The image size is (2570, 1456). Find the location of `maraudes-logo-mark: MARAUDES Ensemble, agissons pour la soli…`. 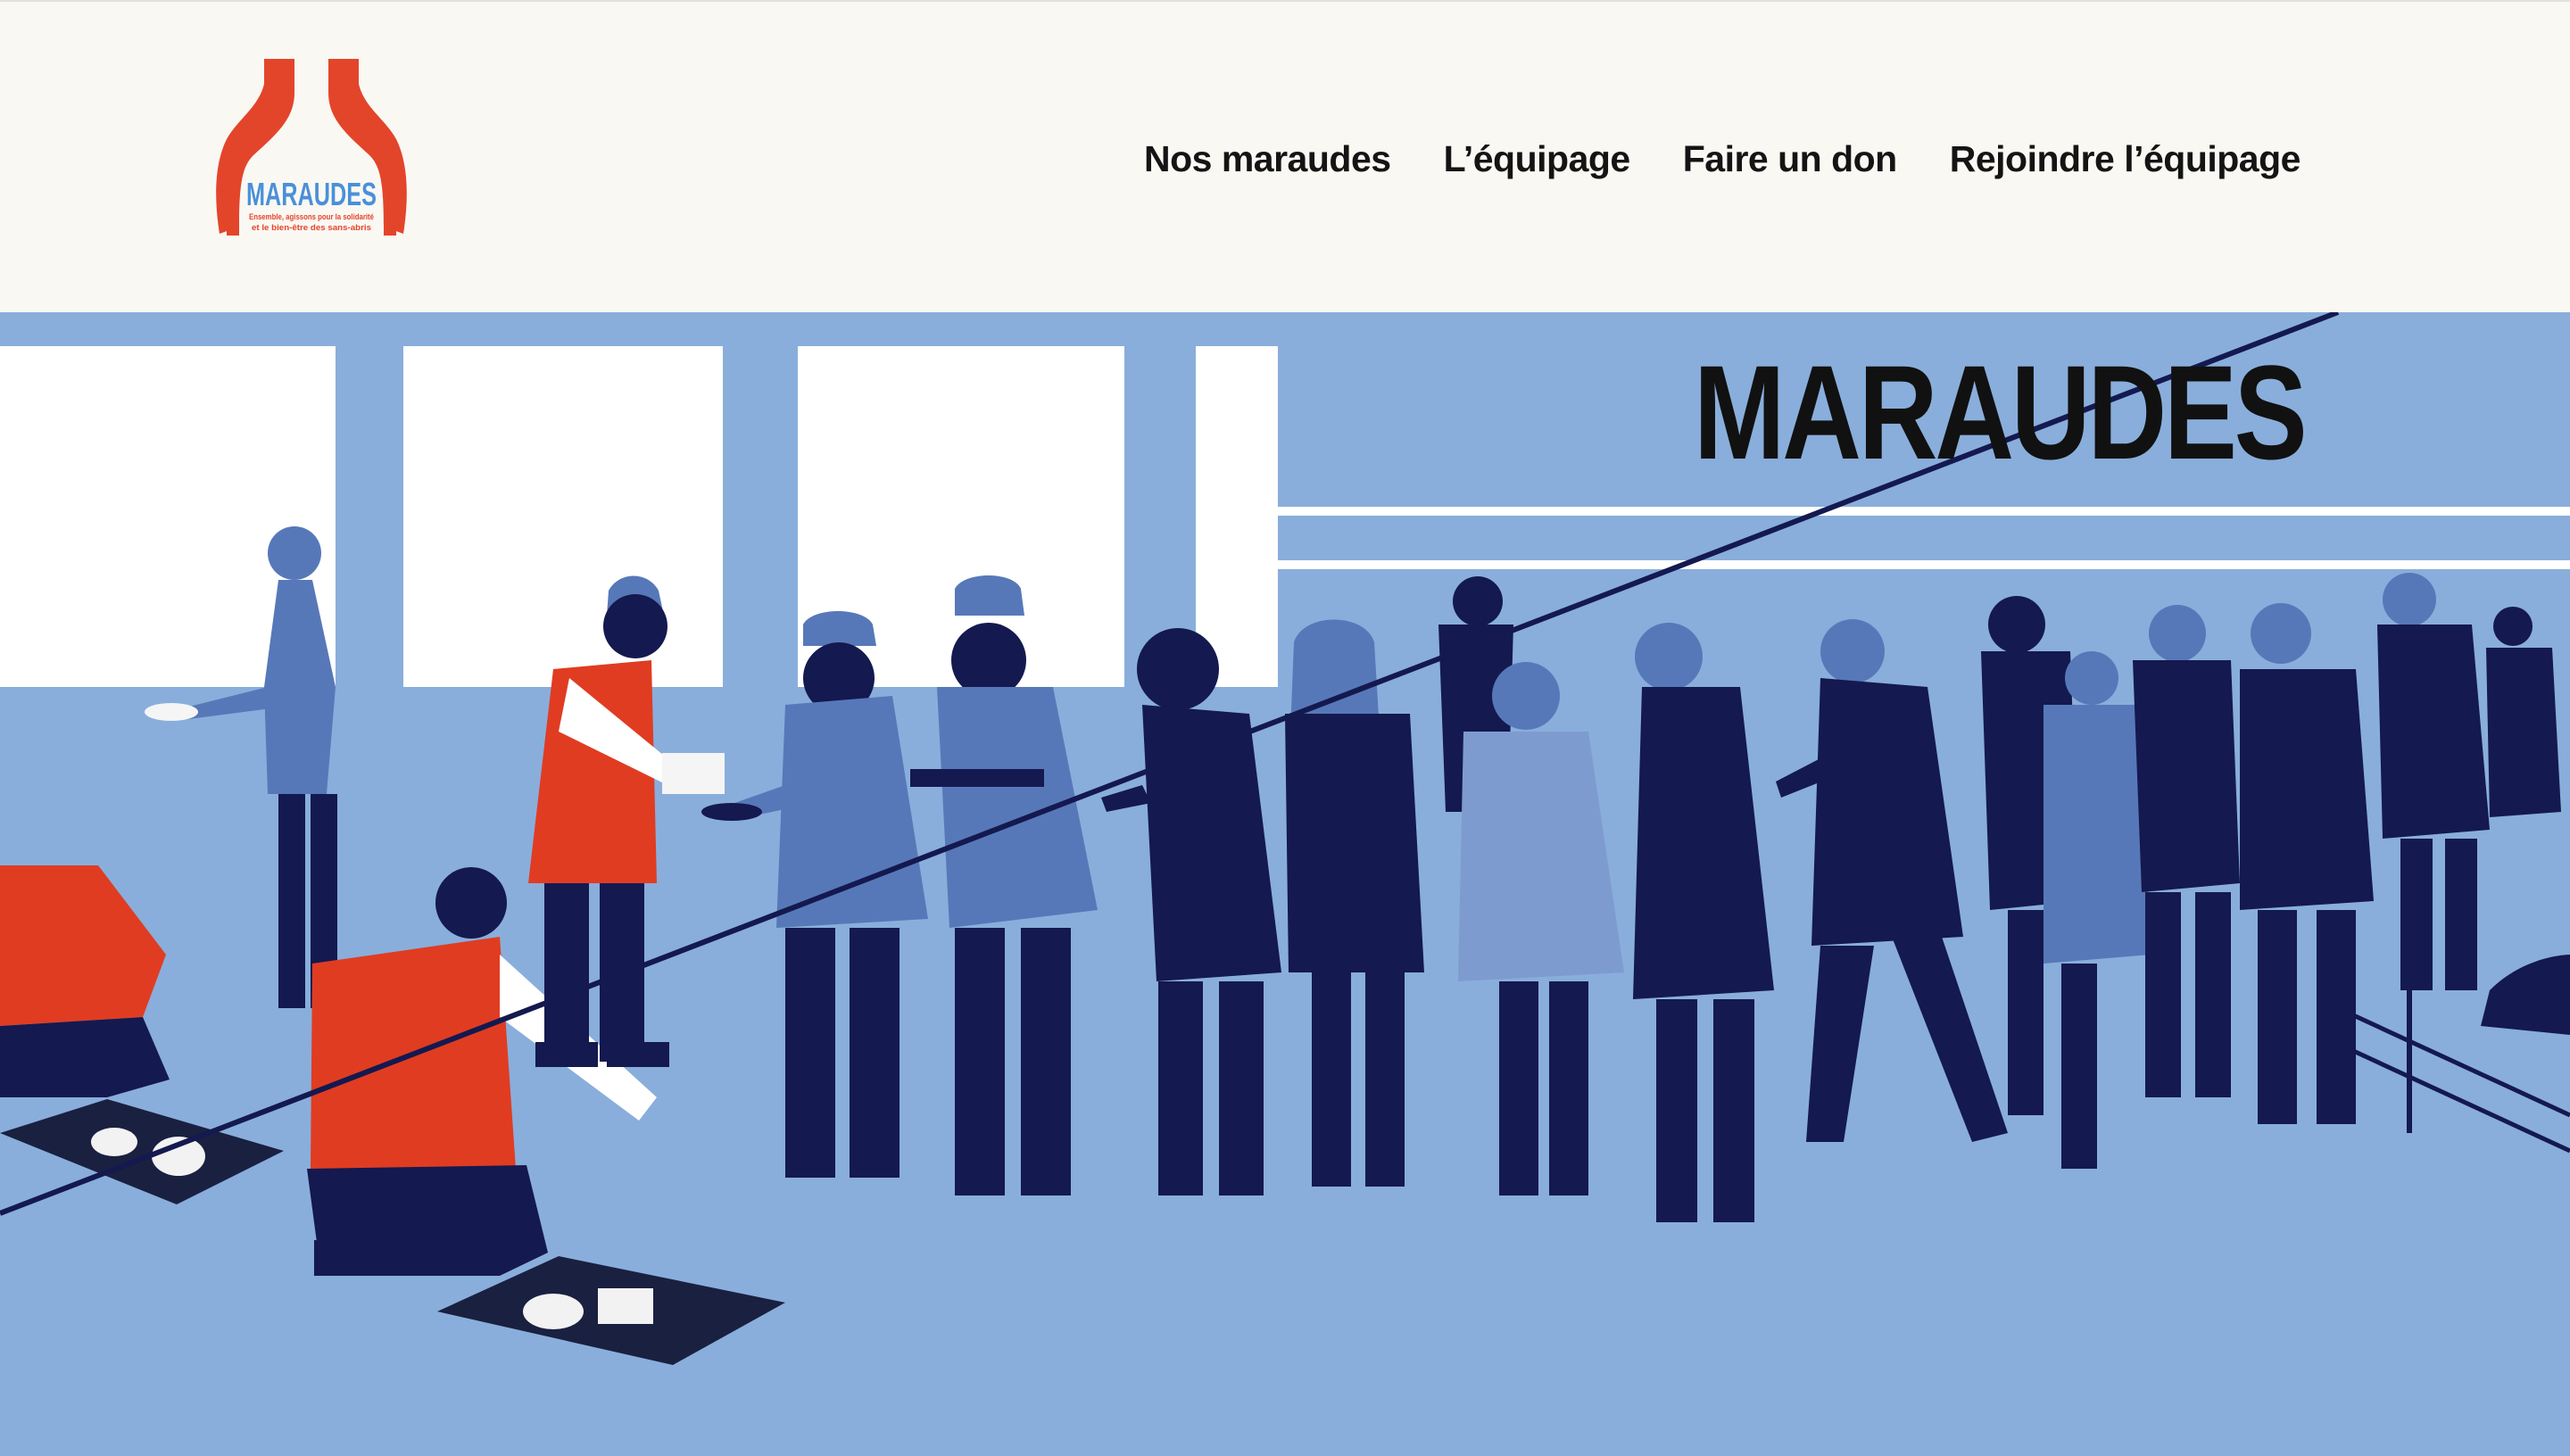

maraudes-logo-mark: MARAUDES Ensemble, agissons pour la soli… is located at coordinates (311, 147).